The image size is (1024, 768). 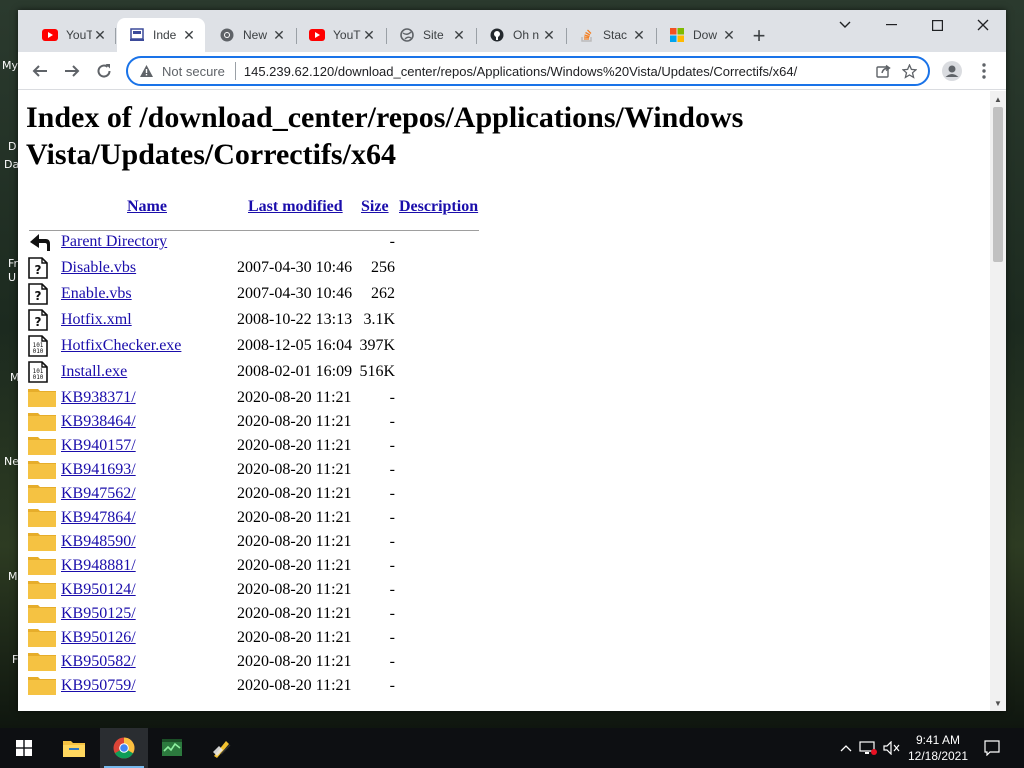 What do you see at coordinates (846, 748) in the screenshot?
I see `tray-overflow-button` at bounding box center [846, 748].